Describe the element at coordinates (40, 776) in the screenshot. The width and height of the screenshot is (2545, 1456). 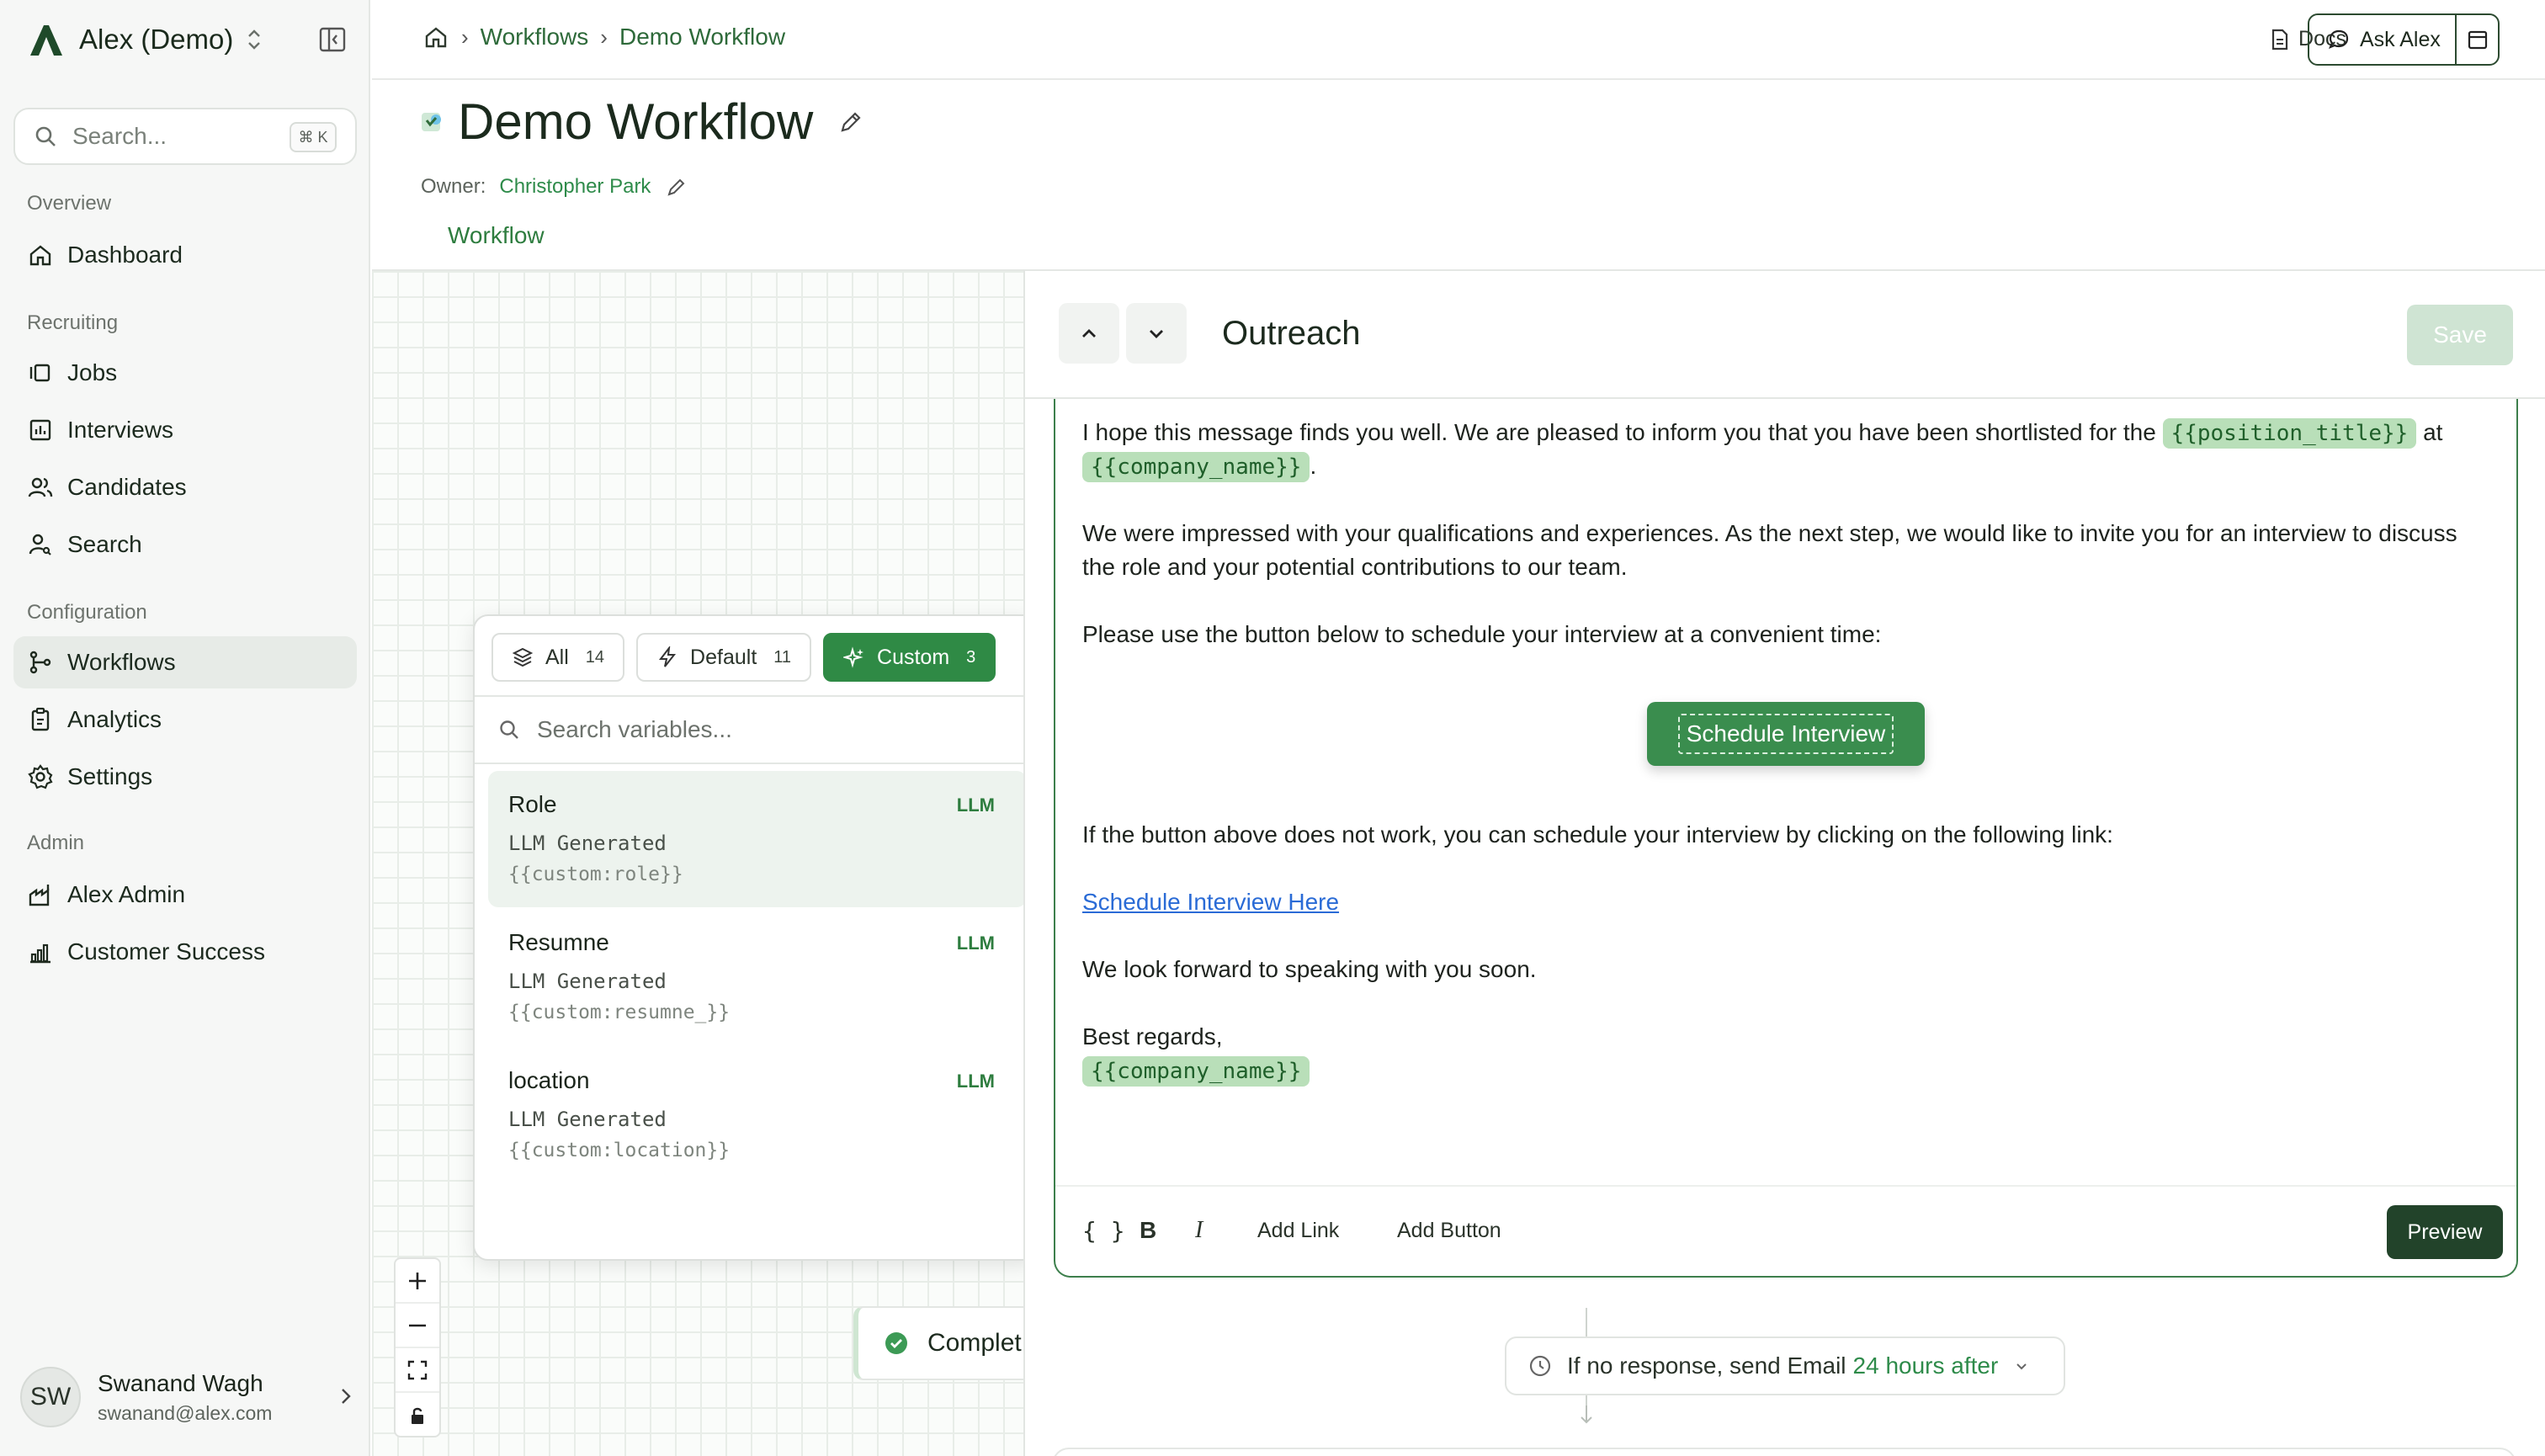
I see `gear-icon` at that location.